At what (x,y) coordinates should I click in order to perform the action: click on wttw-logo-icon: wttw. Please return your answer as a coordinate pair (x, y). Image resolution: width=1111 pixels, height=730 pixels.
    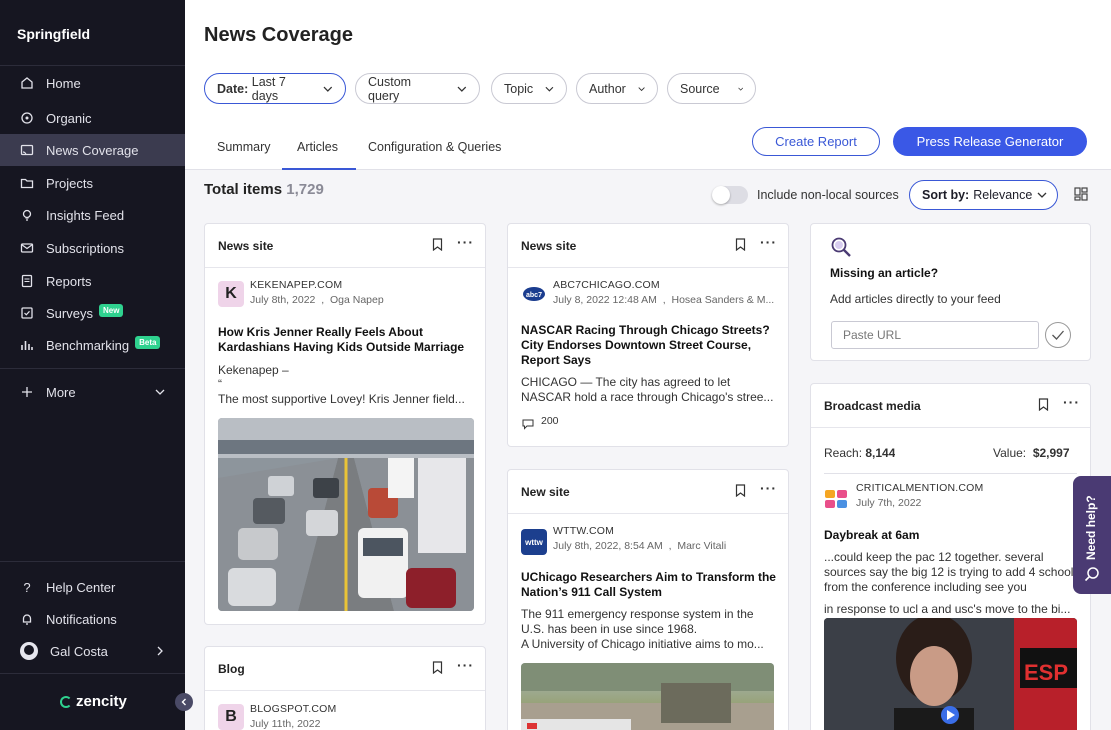
    Looking at the image, I should click on (534, 542).